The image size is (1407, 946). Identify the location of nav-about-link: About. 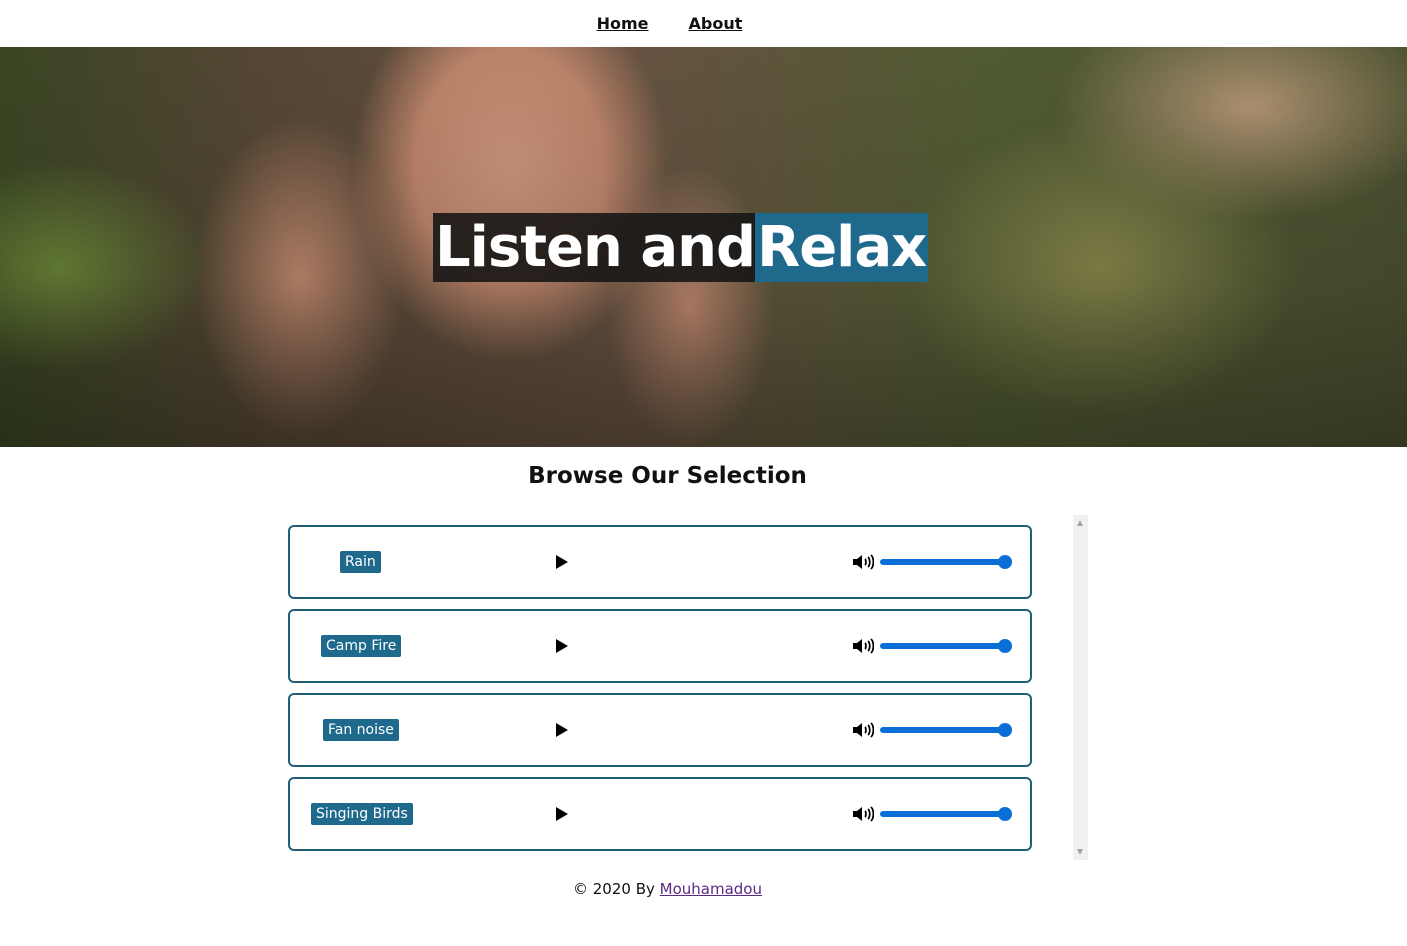
(716, 23).